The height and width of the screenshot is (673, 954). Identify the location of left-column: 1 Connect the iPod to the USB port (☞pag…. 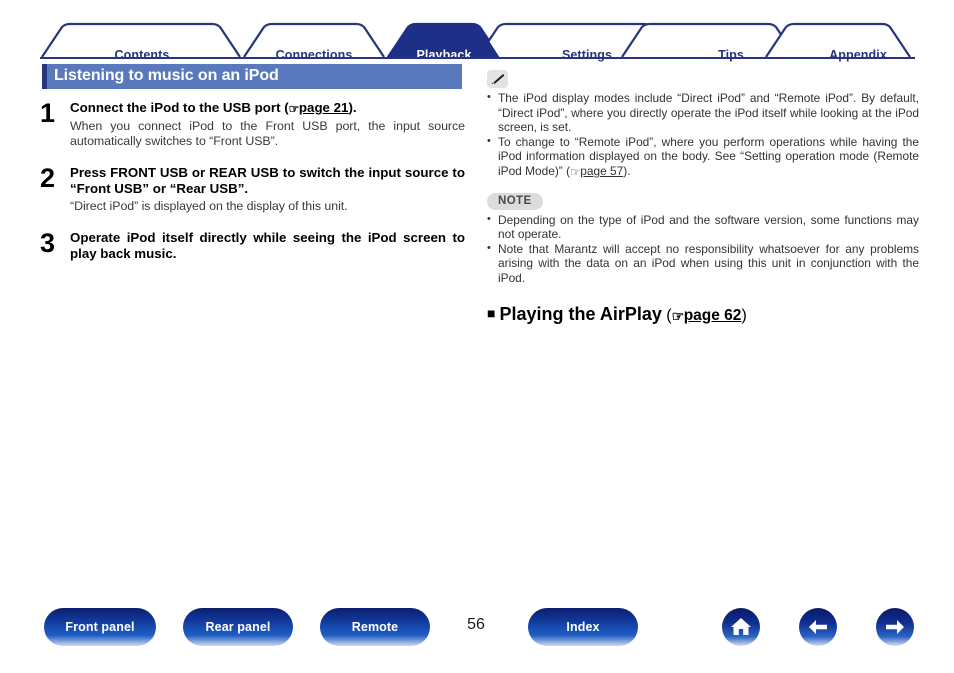
(252, 188).